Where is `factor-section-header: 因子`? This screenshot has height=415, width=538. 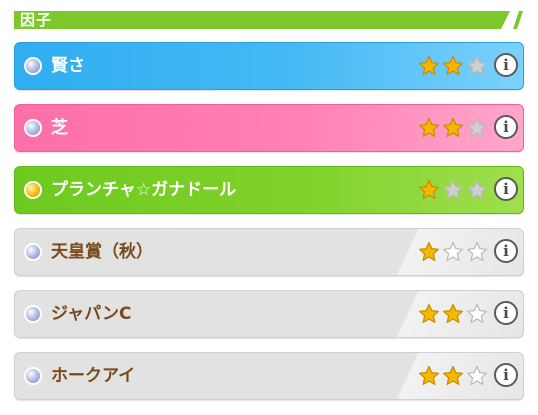 factor-section-header: 因子 is located at coordinates (269, 20).